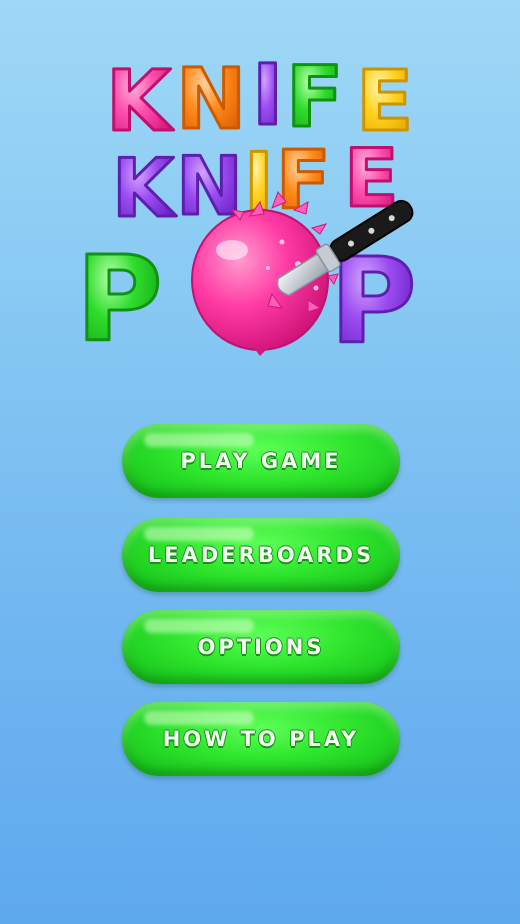  I want to click on options-button: OPTIONS, so click(261, 647).